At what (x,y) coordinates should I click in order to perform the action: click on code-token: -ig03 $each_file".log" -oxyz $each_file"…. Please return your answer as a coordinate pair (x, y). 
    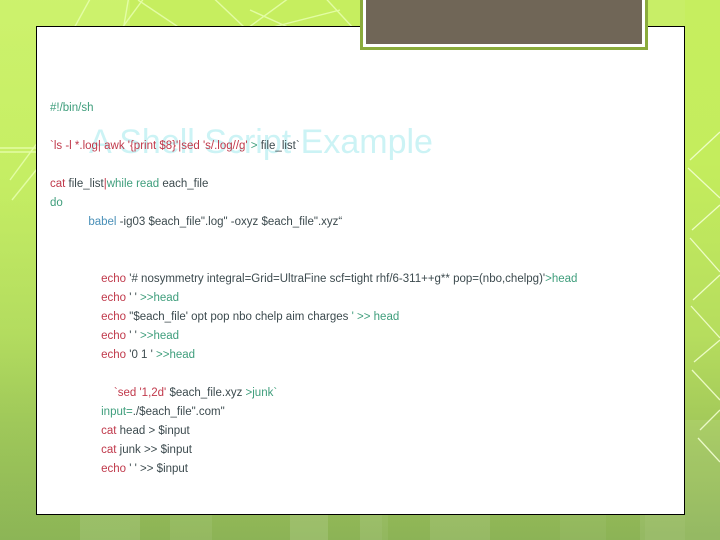
    Looking at the image, I should click on (229, 222).